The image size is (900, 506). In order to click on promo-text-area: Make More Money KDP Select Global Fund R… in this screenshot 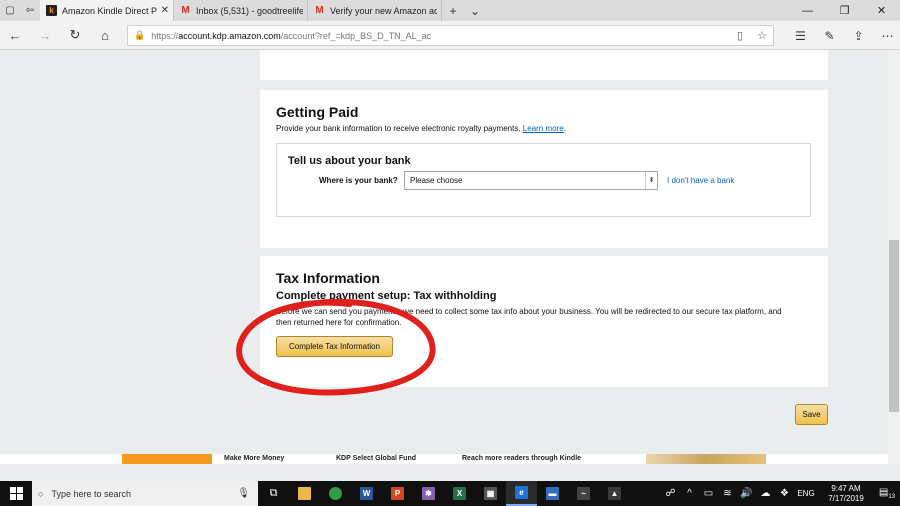, I will do `click(429, 459)`.